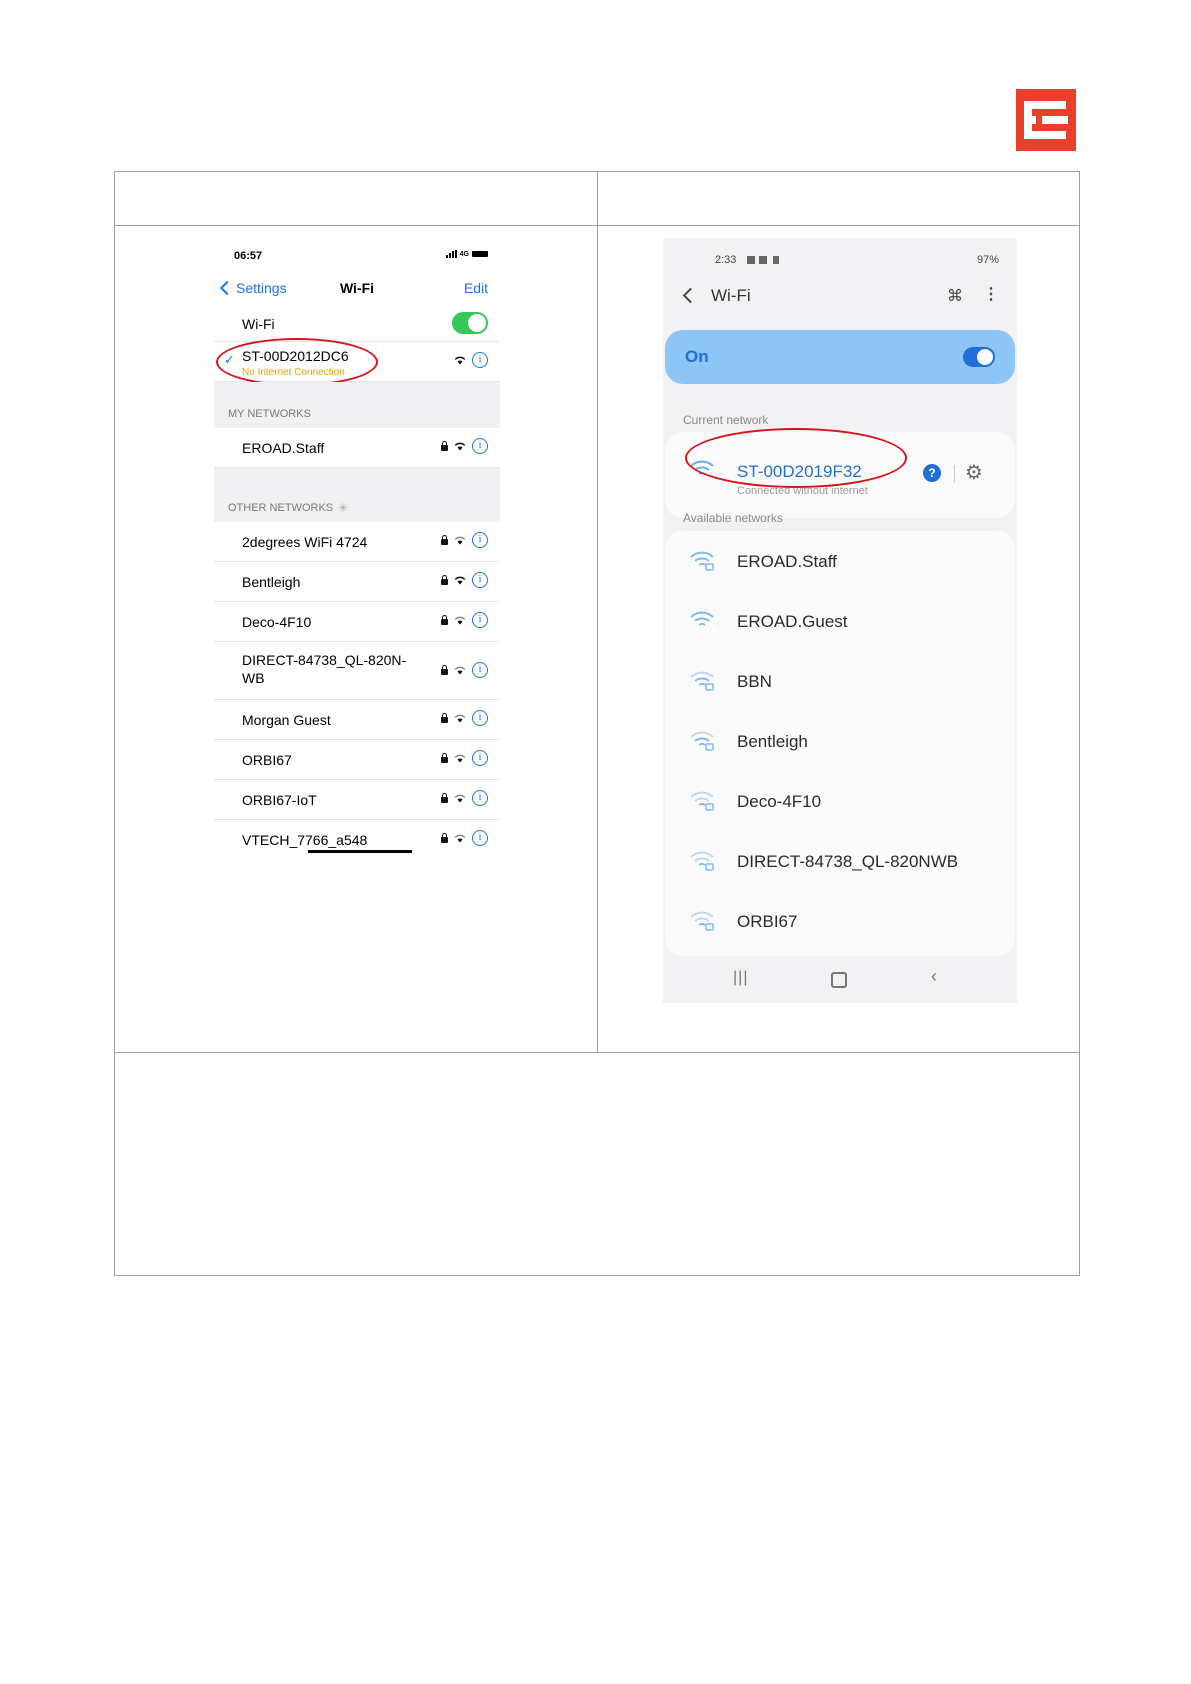  I want to click on divider, so click(954, 474).